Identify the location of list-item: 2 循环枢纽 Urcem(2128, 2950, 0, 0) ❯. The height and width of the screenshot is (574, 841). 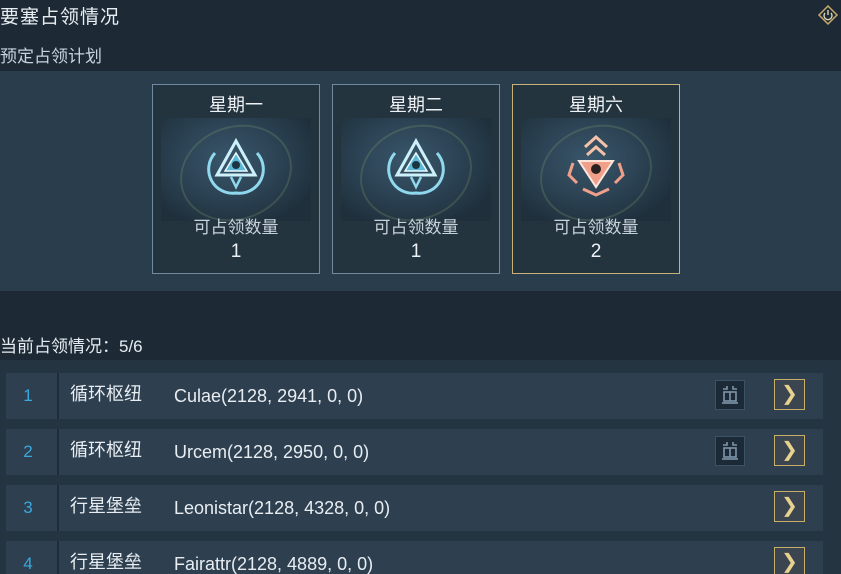
(414, 452).